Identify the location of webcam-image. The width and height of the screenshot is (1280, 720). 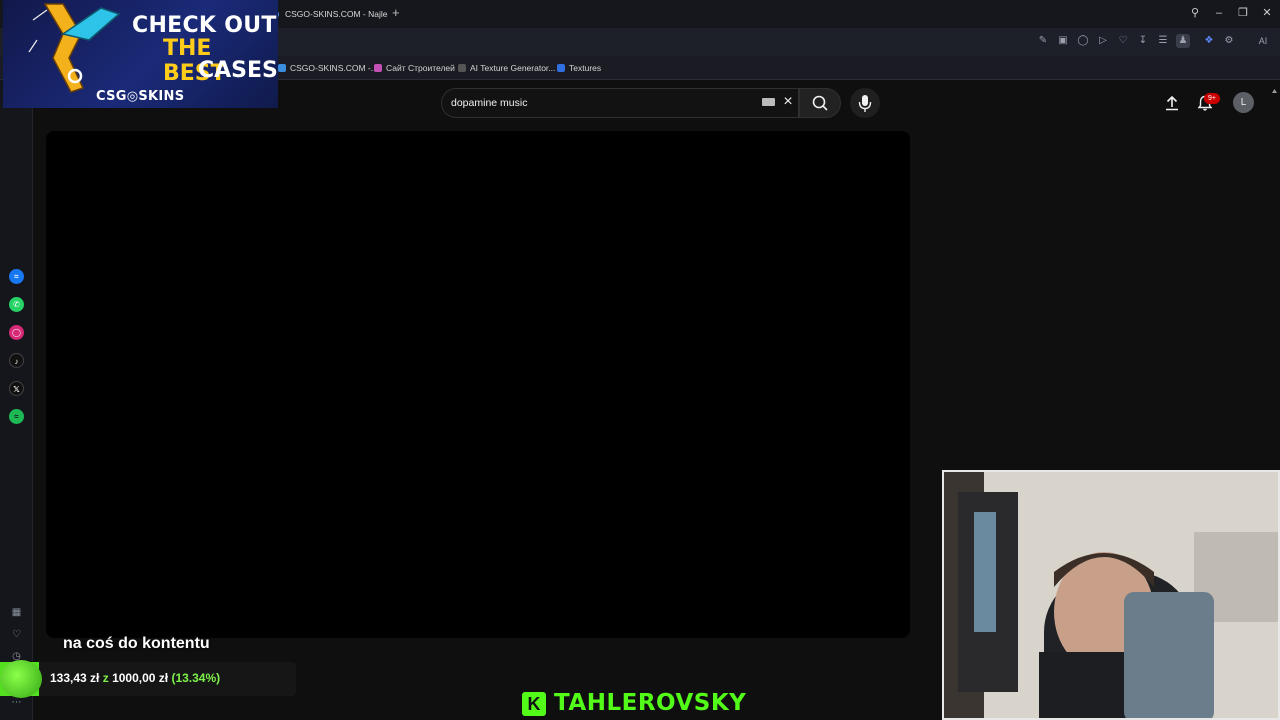
(1111, 595).